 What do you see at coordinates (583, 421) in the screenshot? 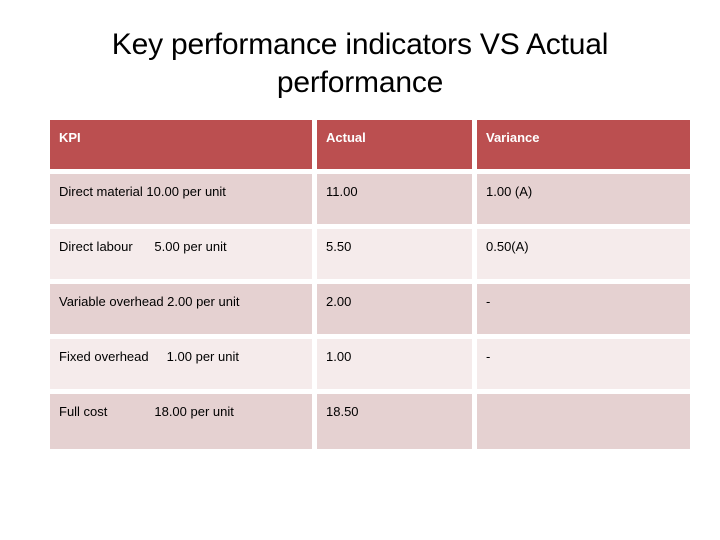
I see `cell-variance` at bounding box center [583, 421].